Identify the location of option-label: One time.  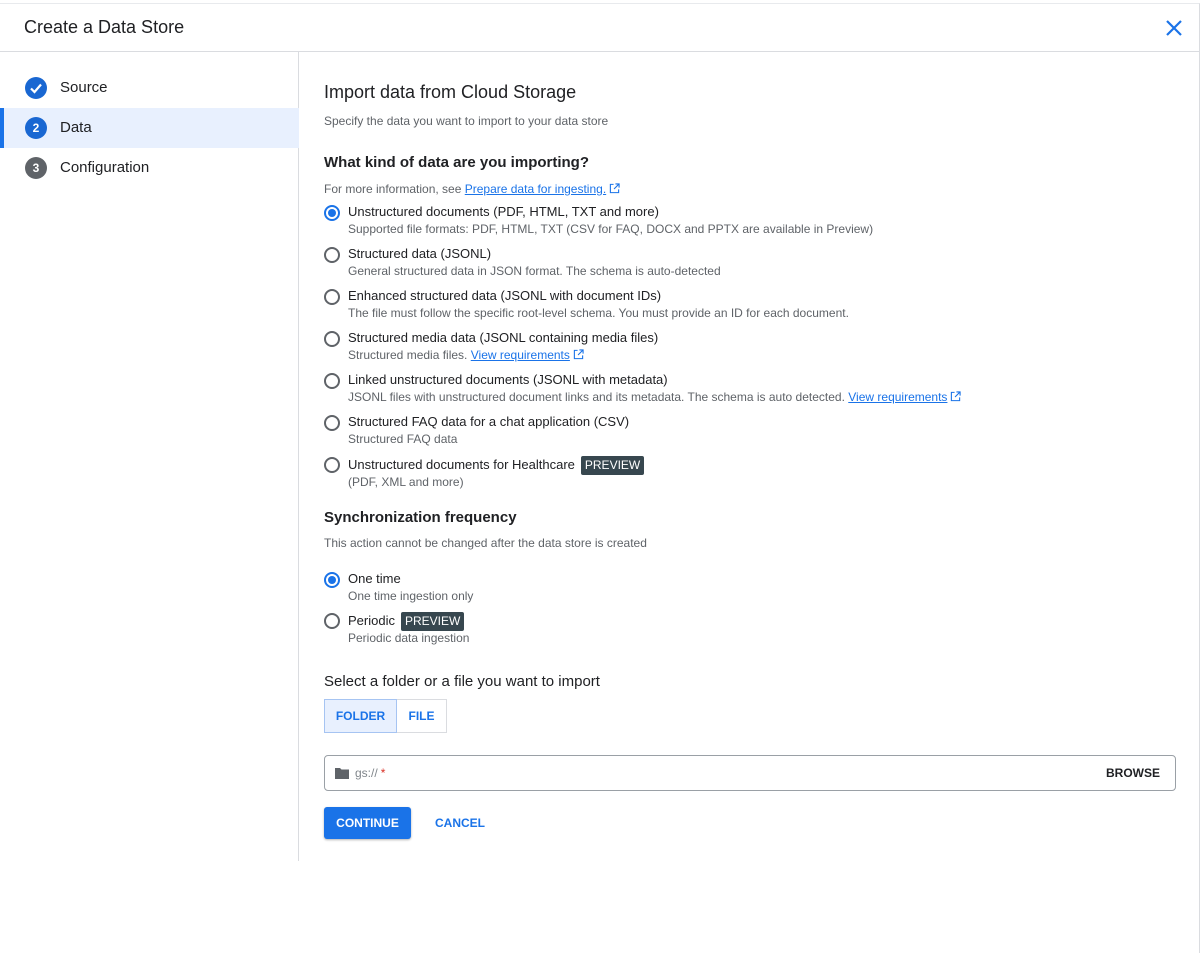
(374, 578).